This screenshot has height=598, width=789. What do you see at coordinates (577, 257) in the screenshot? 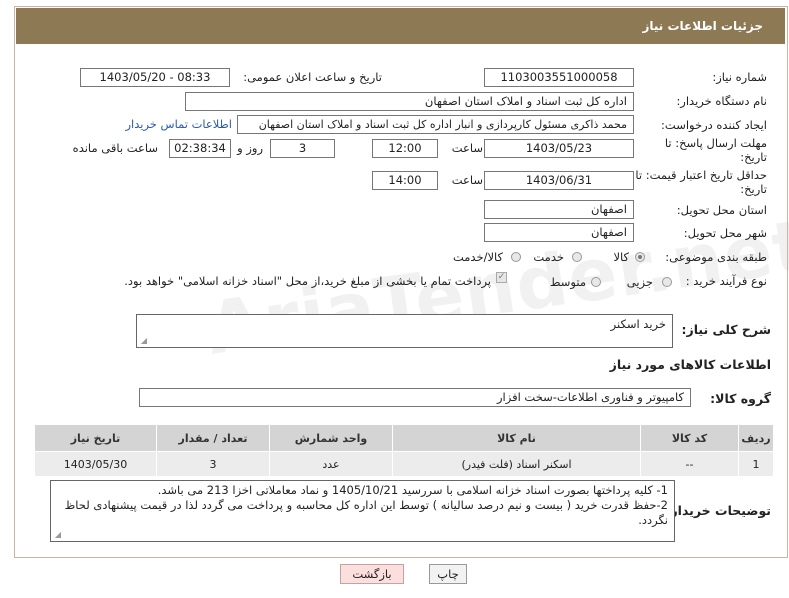
I see `category-radio-service` at bounding box center [577, 257].